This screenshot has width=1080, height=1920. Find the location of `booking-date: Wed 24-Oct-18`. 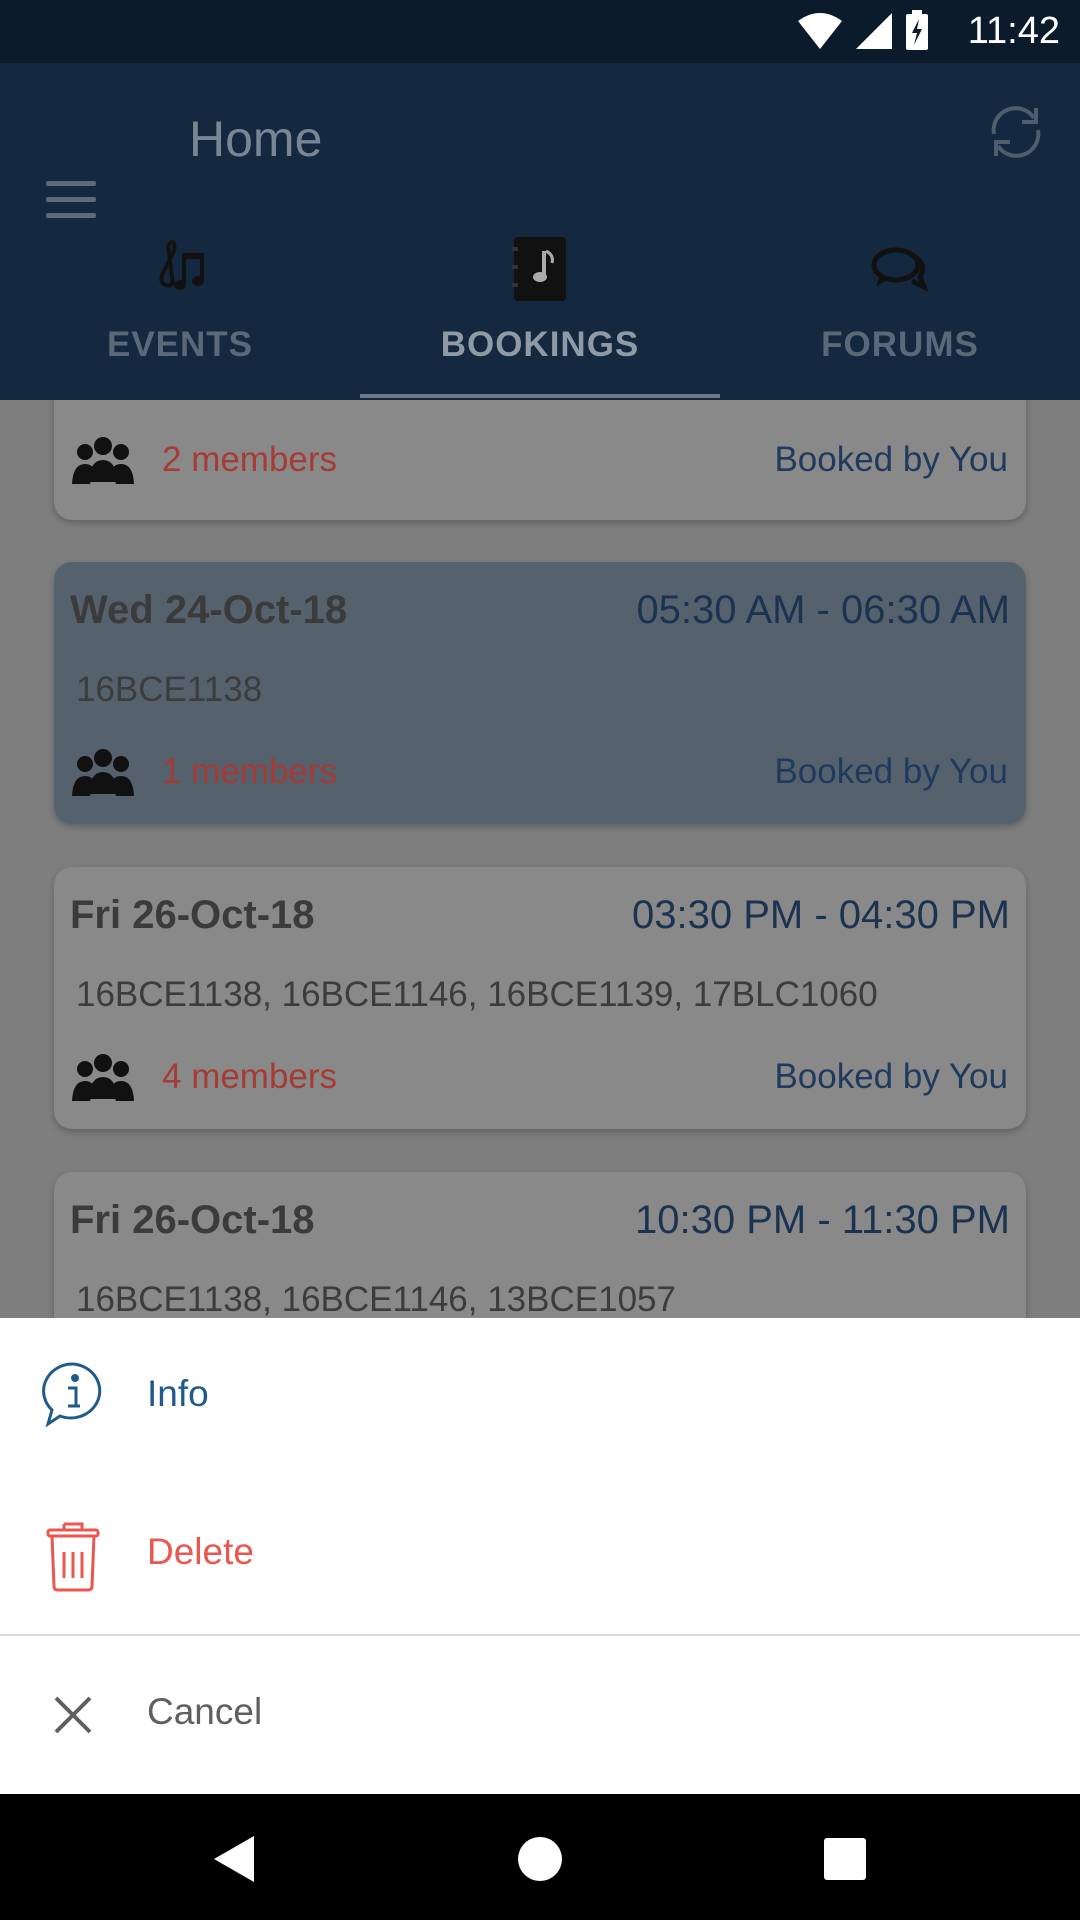

booking-date: Wed 24-Oct-18 is located at coordinates (209, 610).